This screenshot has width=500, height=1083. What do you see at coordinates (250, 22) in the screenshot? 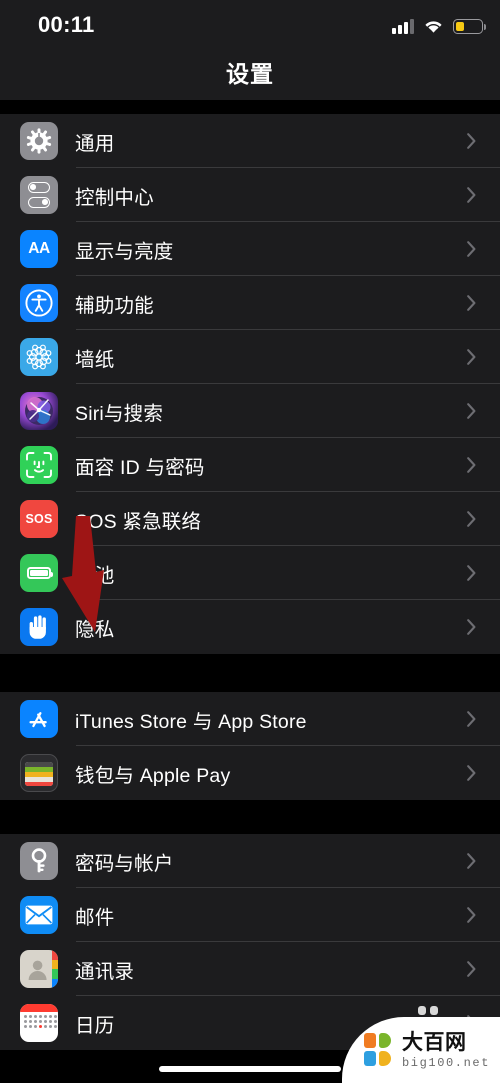
I see `status-bar: 00:11` at bounding box center [250, 22].